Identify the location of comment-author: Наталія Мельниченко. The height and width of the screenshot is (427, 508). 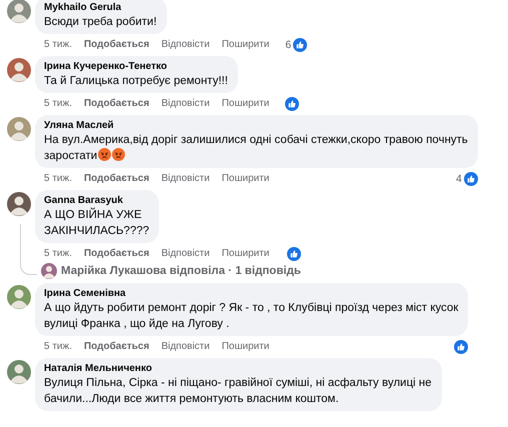
(238, 368).